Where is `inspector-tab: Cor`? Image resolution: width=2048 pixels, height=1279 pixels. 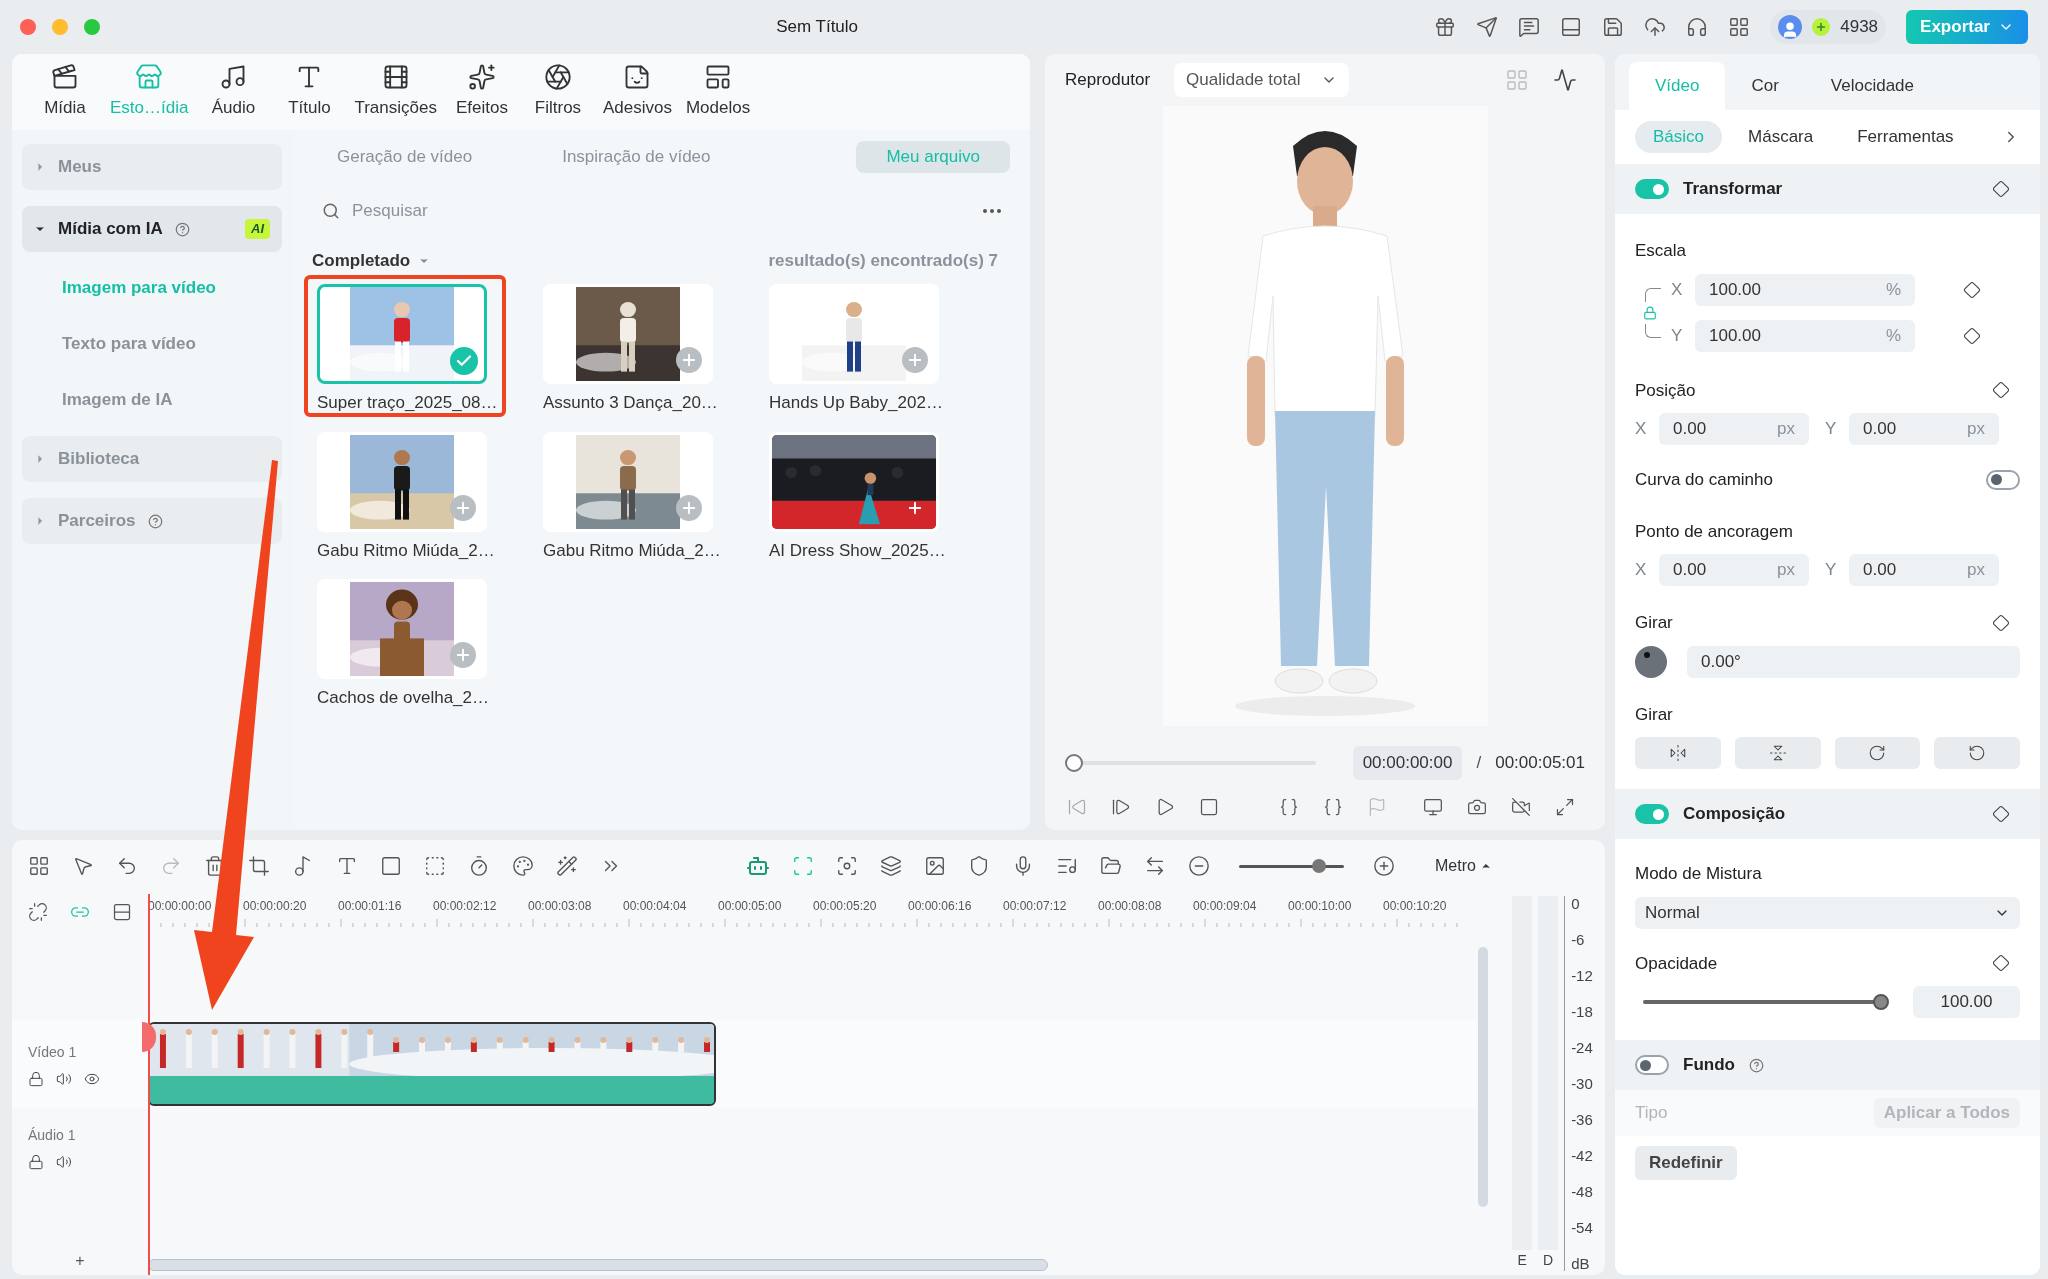 inspector-tab: Cor is located at coordinates (1765, 86).